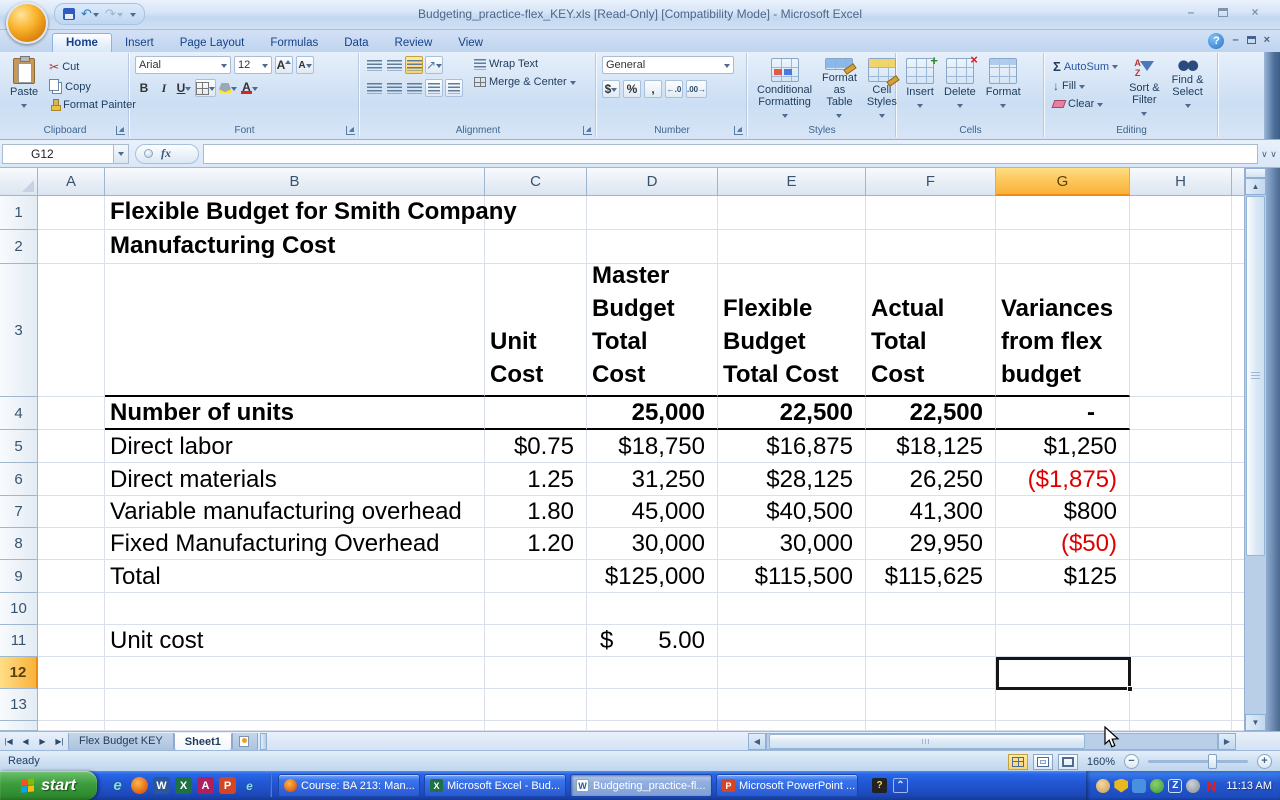  I want to click on cell-G3: Variances from flex budget, so click(1063, 330).